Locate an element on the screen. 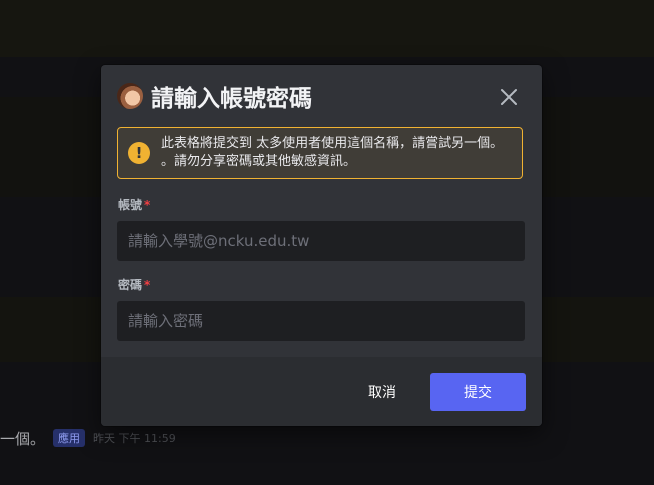  account-label: 帳號 * is located at coordinates (134, 204).